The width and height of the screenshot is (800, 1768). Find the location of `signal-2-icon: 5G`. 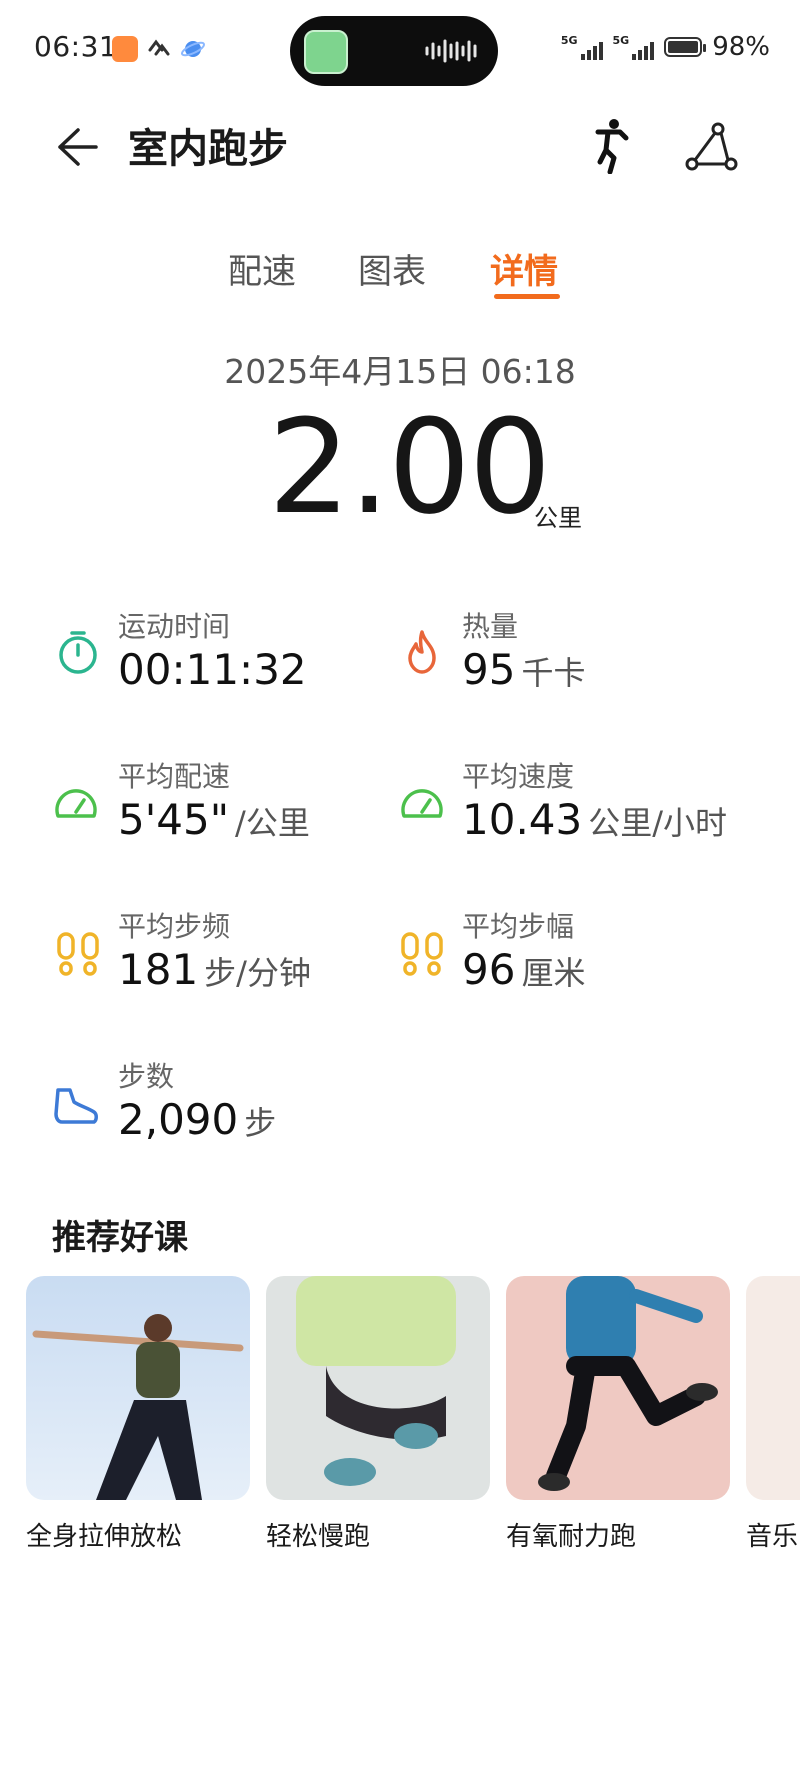

signal-2-icon: 5G is located at coordinates (634, 47).